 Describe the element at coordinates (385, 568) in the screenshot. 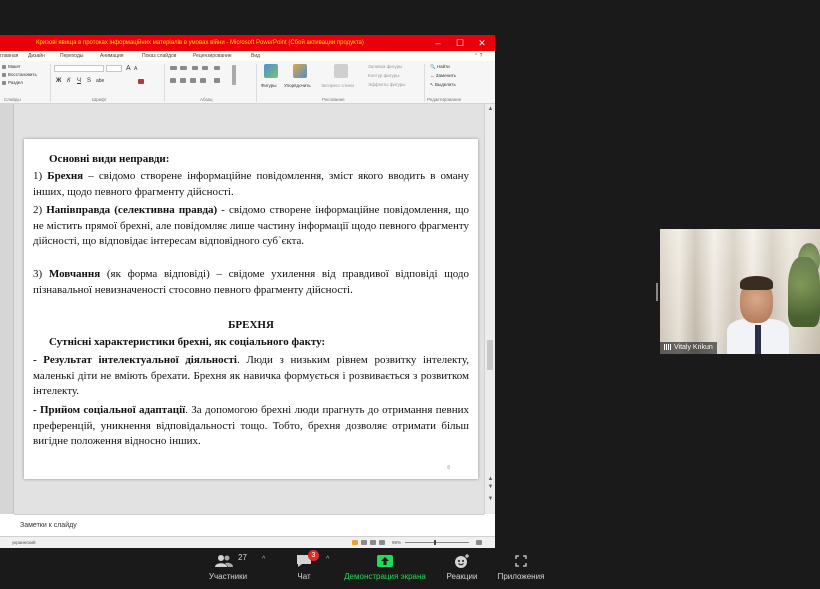

I see `share-screen-button: Демонстрация экрана` at that location.